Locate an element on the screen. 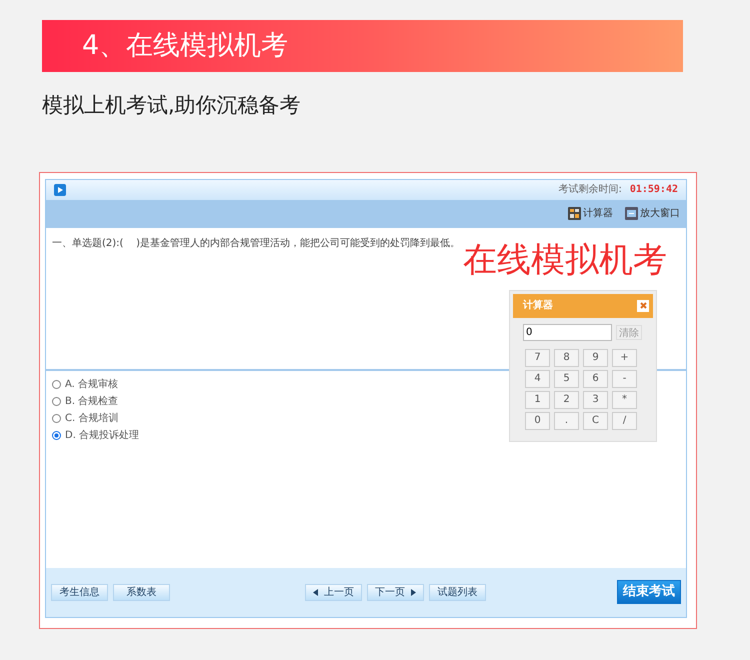 The height and width of the screenshot is (660, 750). close-button is located at coordinates (643, 306).